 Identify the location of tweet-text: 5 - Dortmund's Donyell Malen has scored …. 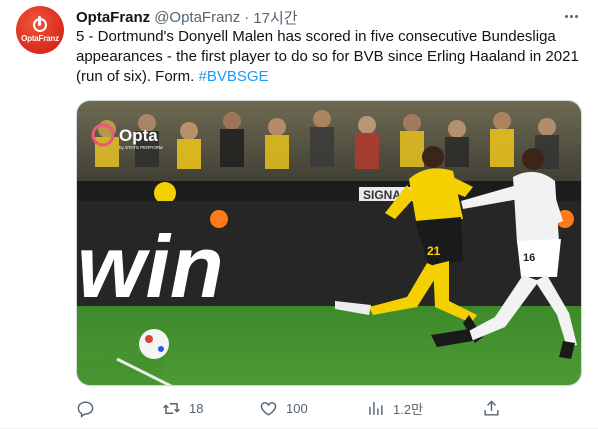
(331, 57).